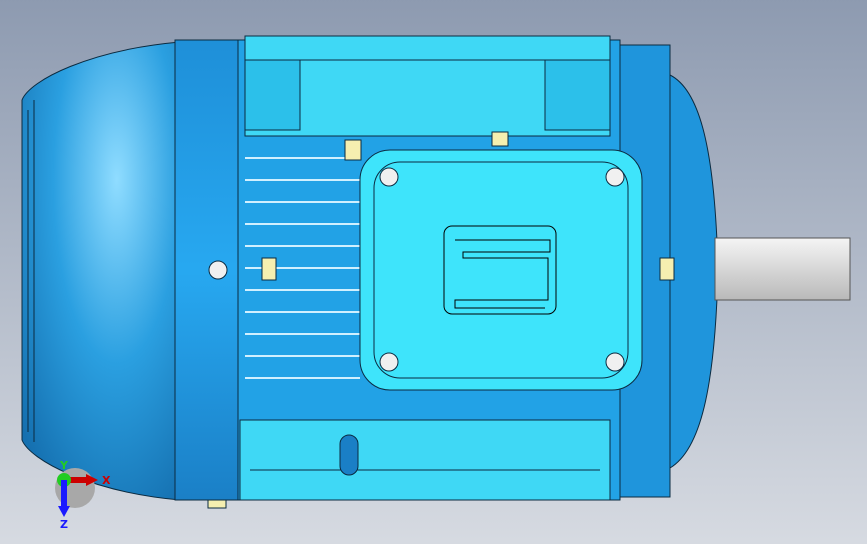  Describe the element at coordinates (76, 492) in the screenshot. I see `axis-triad-icon` at that location.